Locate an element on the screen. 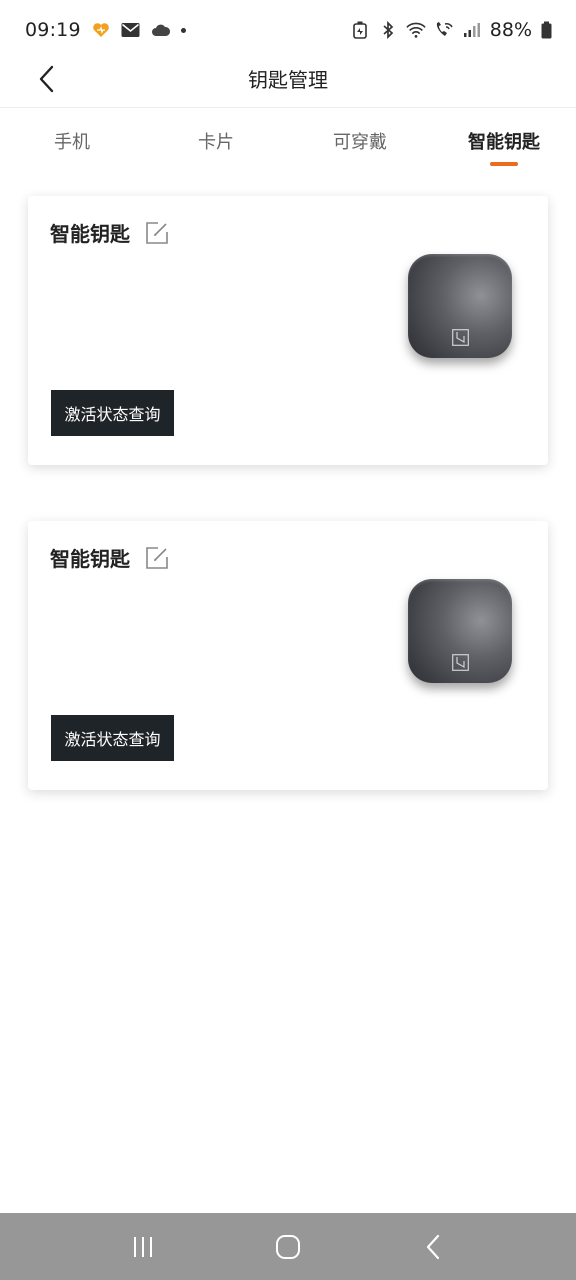  dot-icon is located at coordinates (183, 30).